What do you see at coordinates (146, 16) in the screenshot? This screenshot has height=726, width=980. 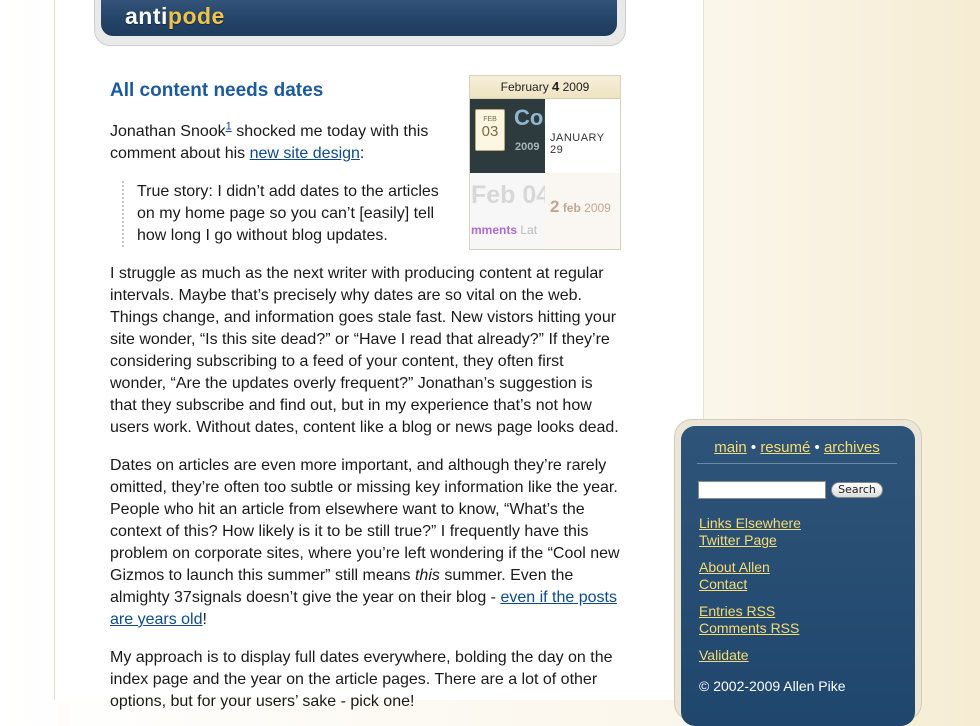 I see `logo-part-anti: anti` at bounding box center [146, 16].